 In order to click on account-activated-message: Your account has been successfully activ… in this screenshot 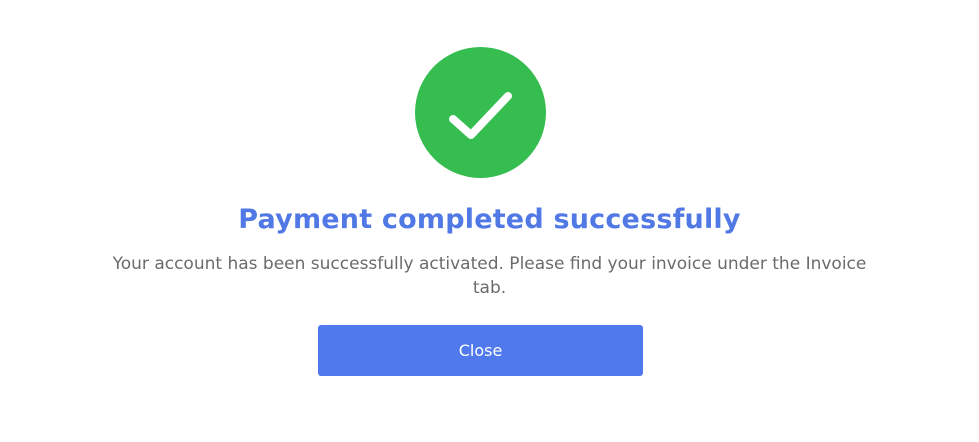, I will do `click(489, 276)`.